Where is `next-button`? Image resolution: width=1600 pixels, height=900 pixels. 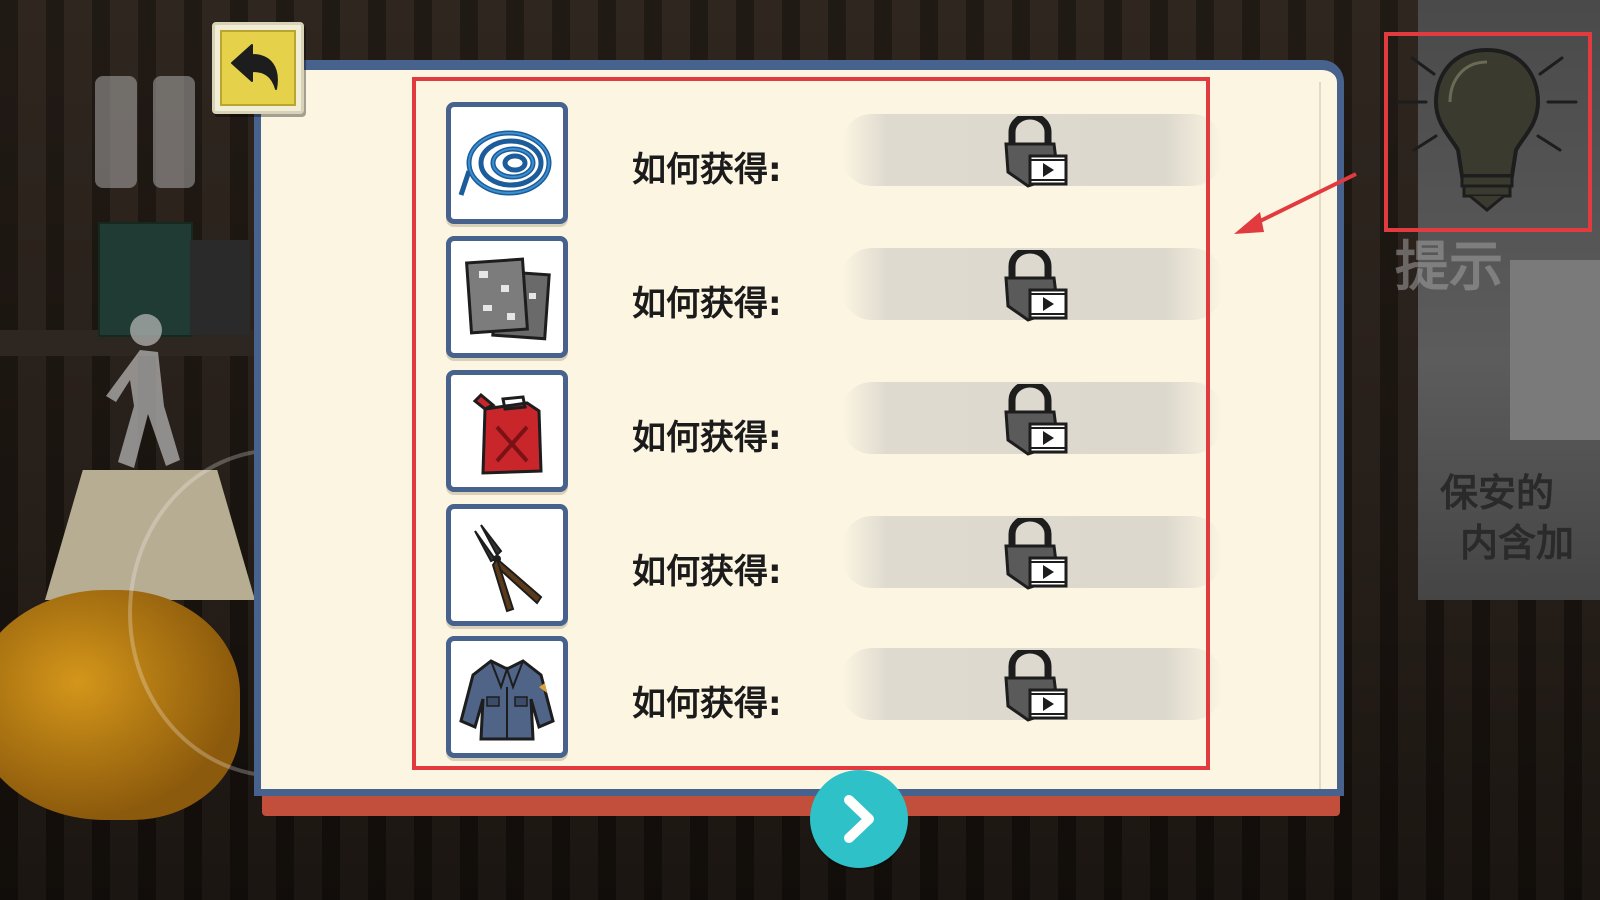 next-button is located at coordinates (859, 819).